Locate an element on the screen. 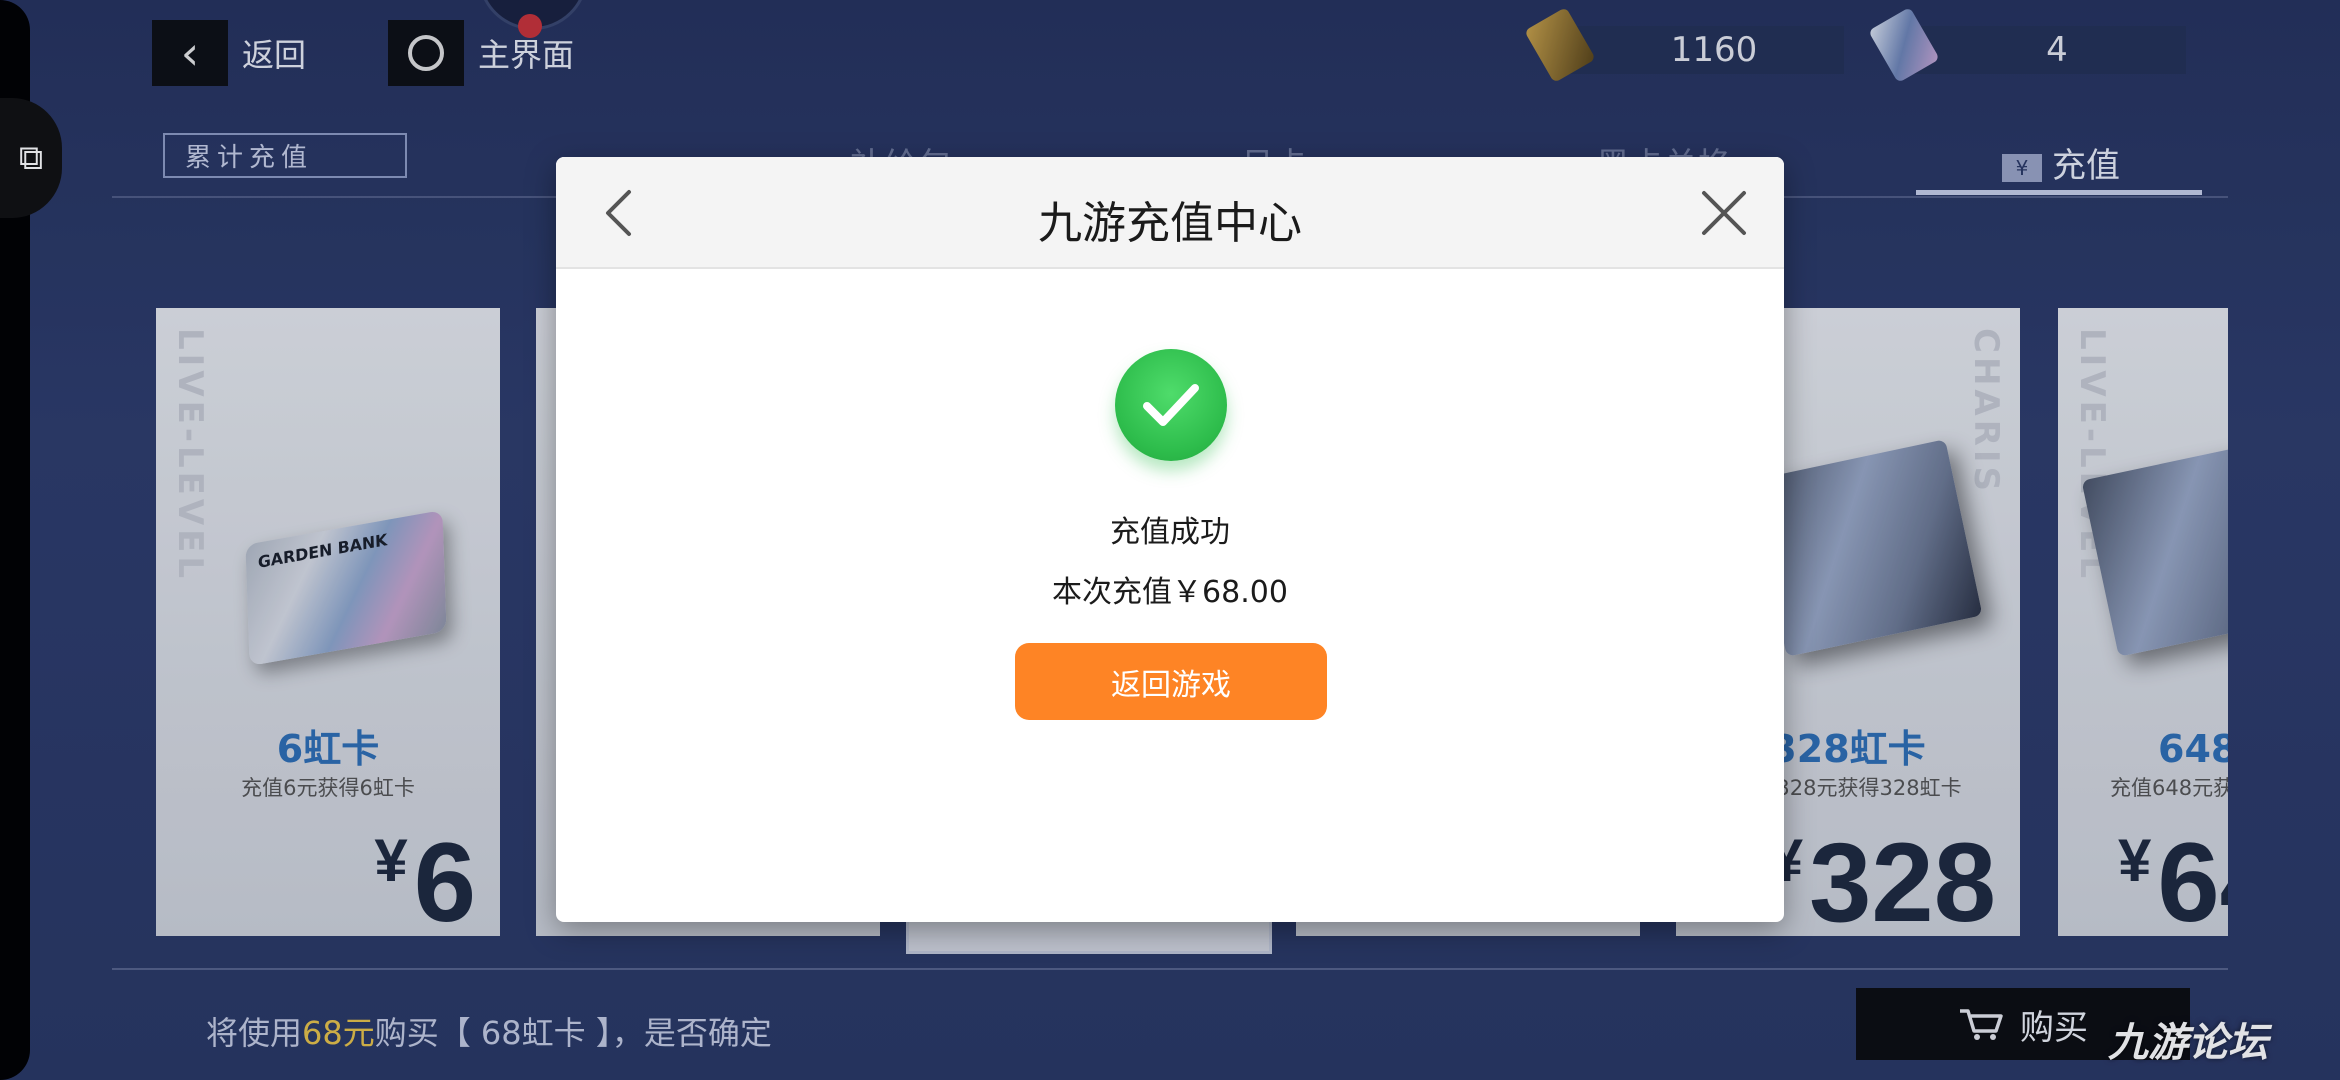 This screenshot has width=2340, height=1080. dialog-header: 九游充值中心 is located at coordinates (1170, 213).